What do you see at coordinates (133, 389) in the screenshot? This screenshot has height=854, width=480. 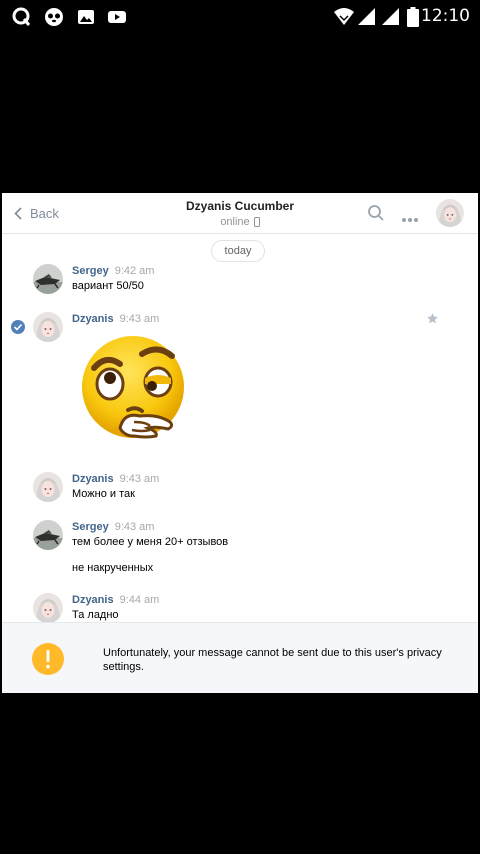 I see `thinking-face-sticker` at bounding box center [133, 389].